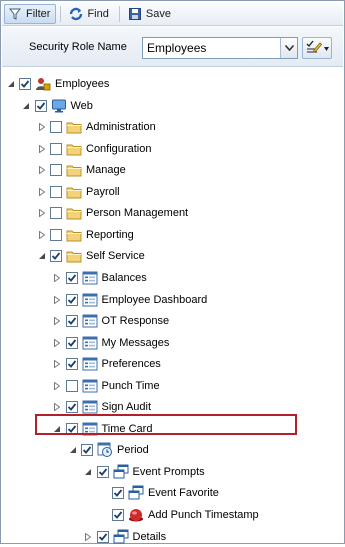 The image size is (345, 547). What do you see at coordinates (131, 364) in the screenshot?
I see `tree-node-label: Preferences` at bounding box center [131, 364].